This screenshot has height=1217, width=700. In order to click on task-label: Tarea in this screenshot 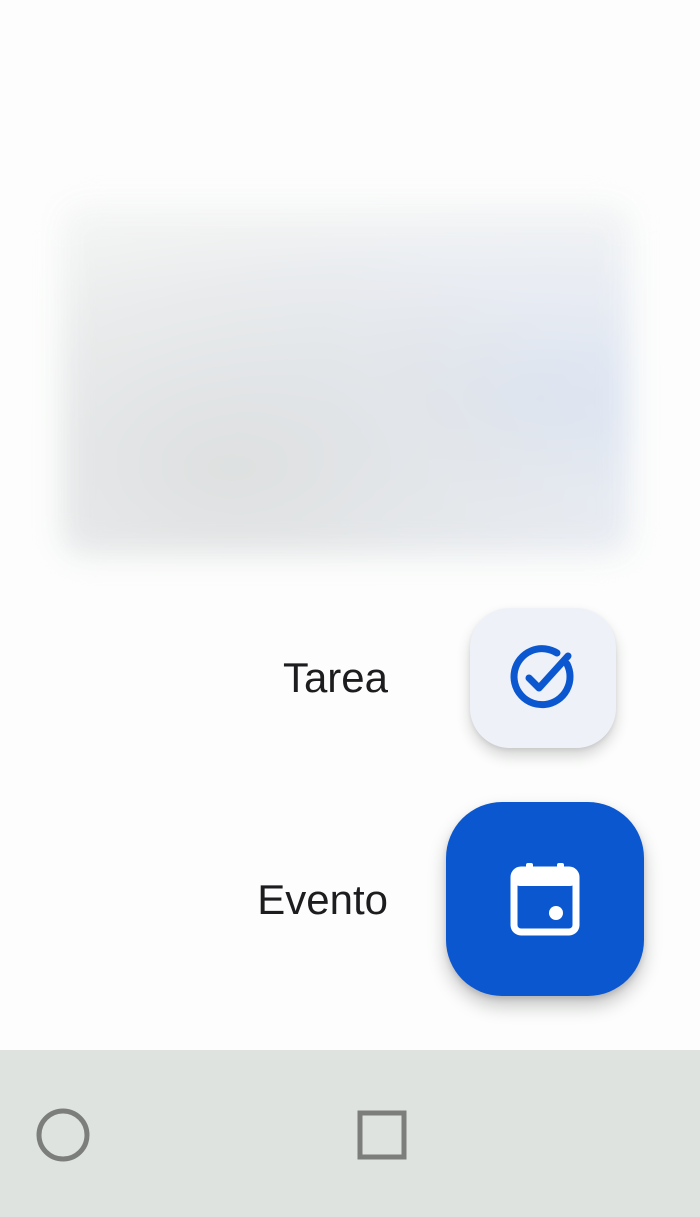, I will do `click(335, 678)`.